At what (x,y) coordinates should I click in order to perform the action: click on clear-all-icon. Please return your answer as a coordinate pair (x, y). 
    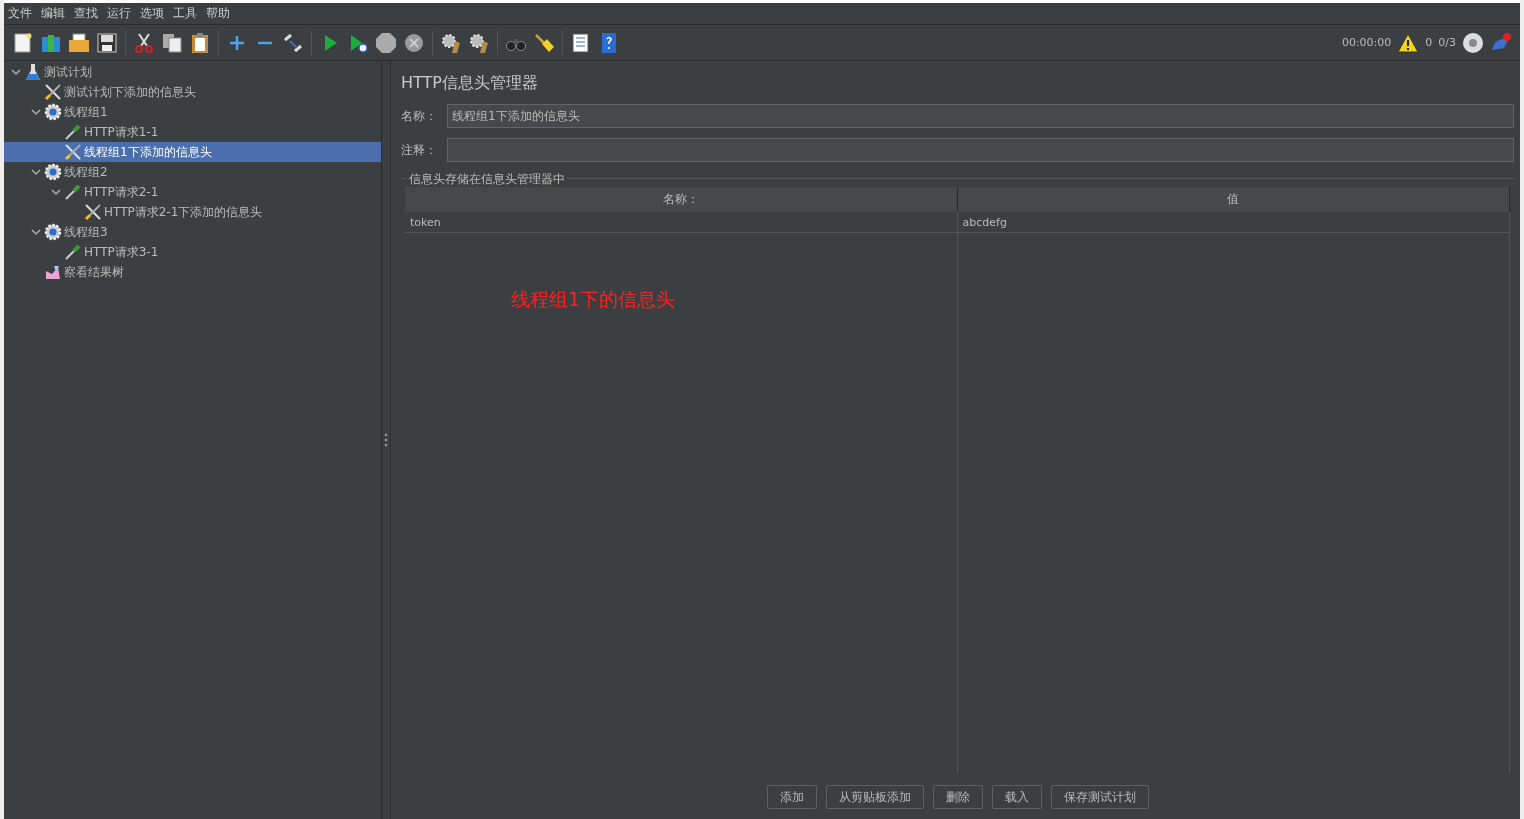
    Looking at the image, I should click on (479, 42).